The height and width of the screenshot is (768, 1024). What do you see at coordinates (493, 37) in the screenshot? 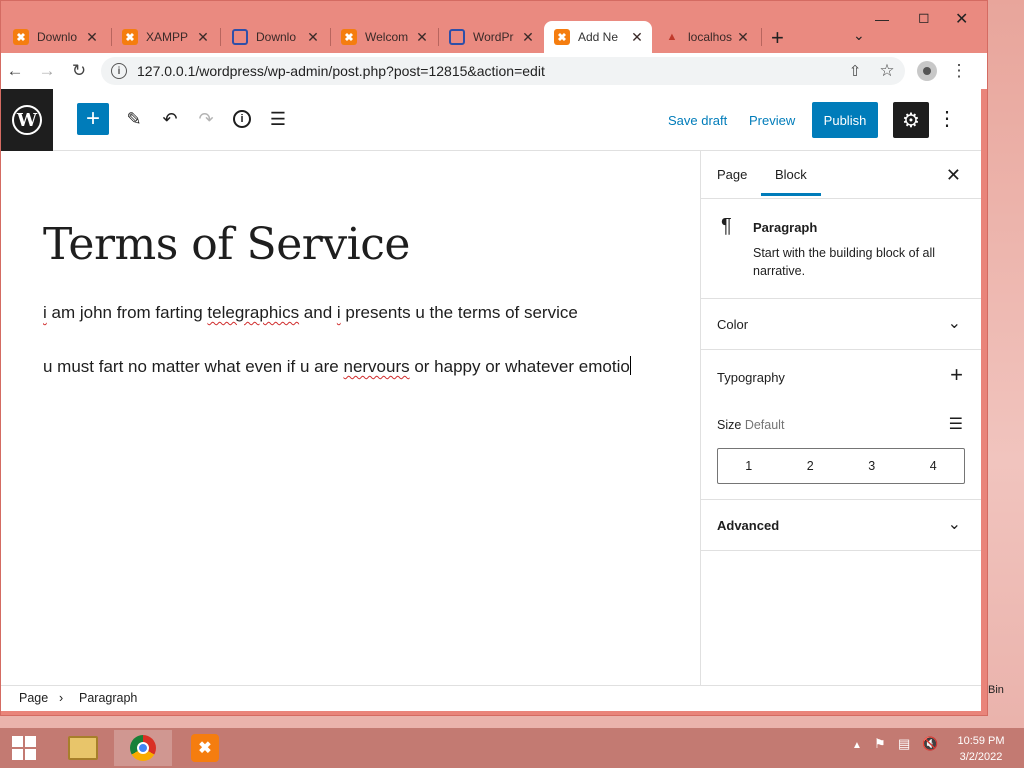
I see `tab-title: WordPr` at bounding box center [493, 37].